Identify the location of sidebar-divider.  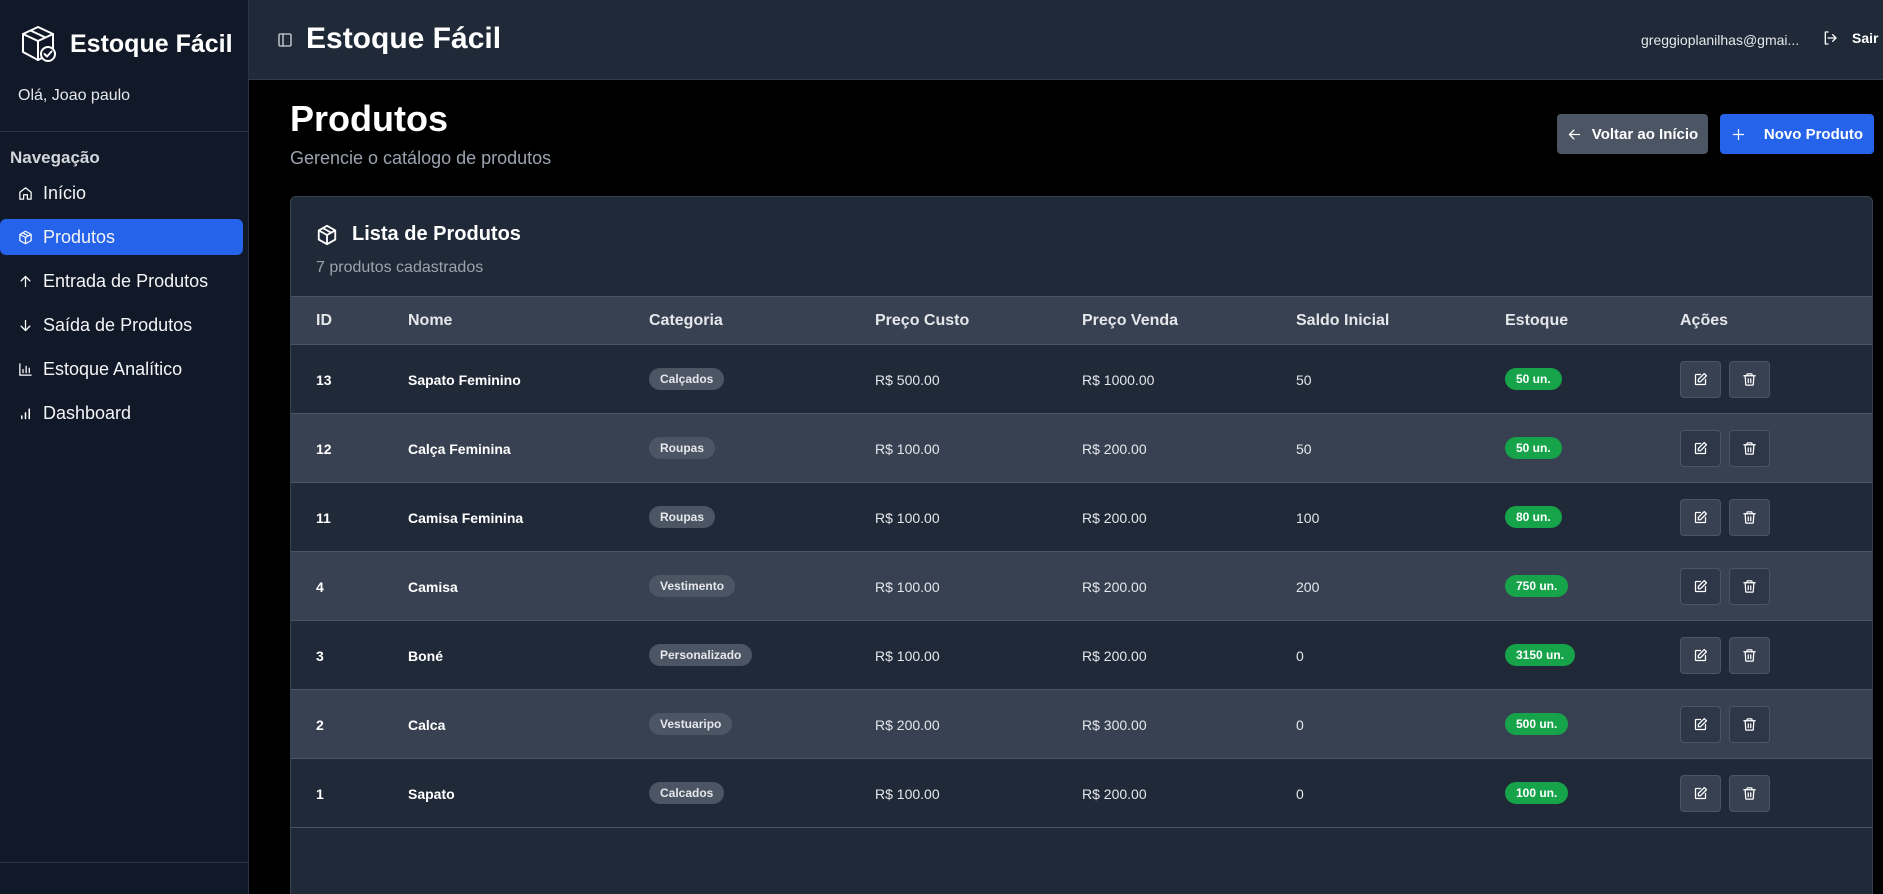
(124, 131).